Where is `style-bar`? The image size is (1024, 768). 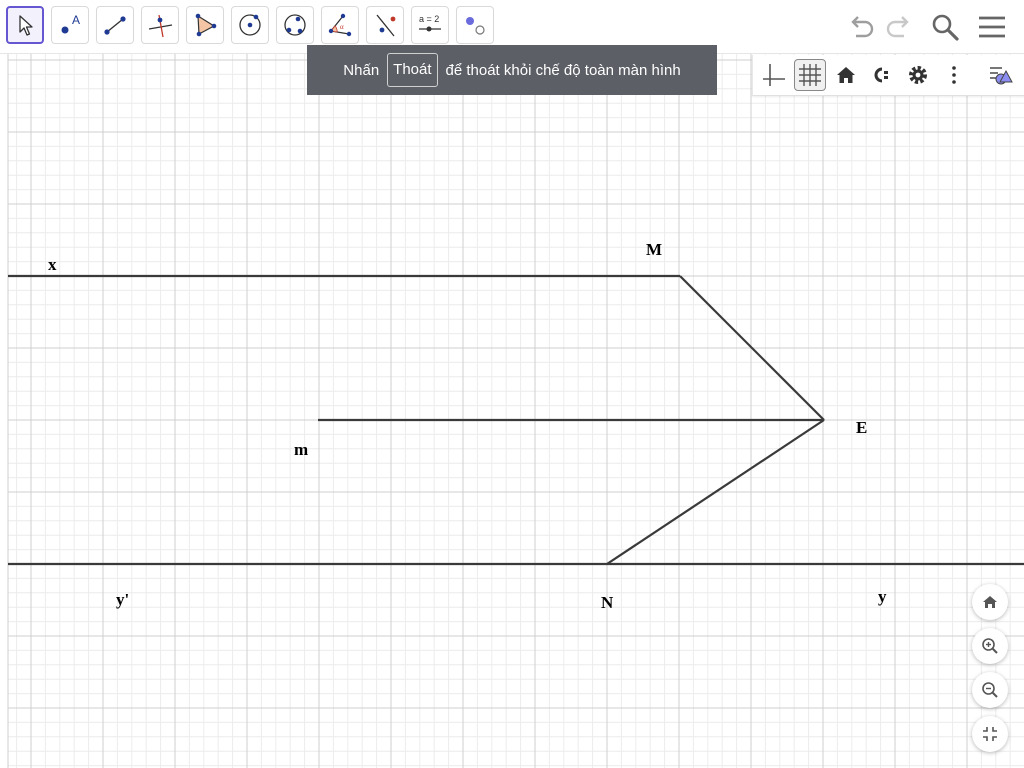
style-bar is located at coordinates (888, 75).